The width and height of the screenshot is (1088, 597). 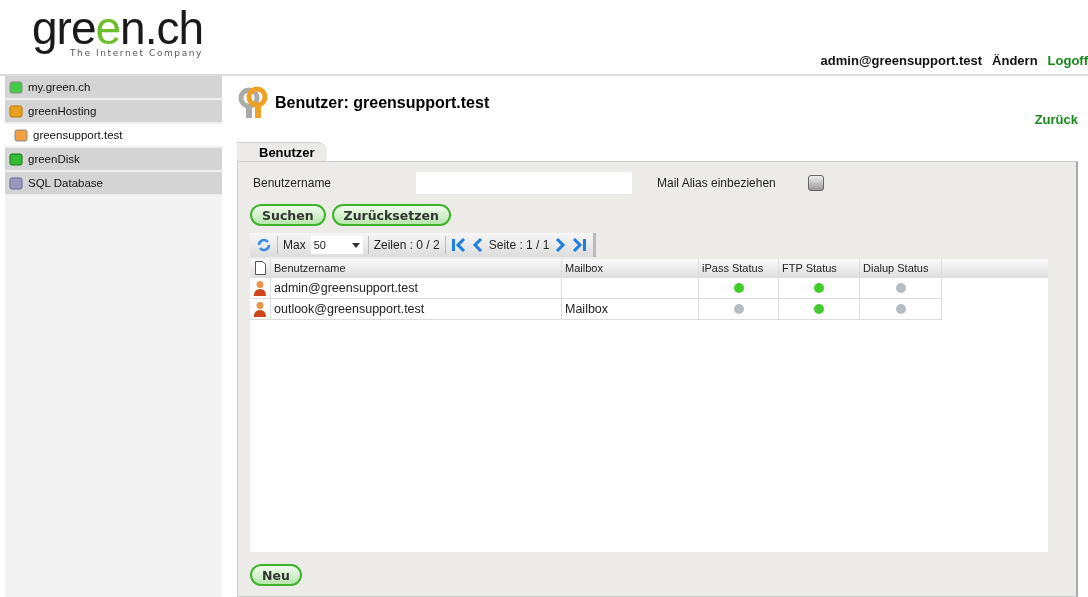 I want to click on username-field, so click(x=524, y=183).